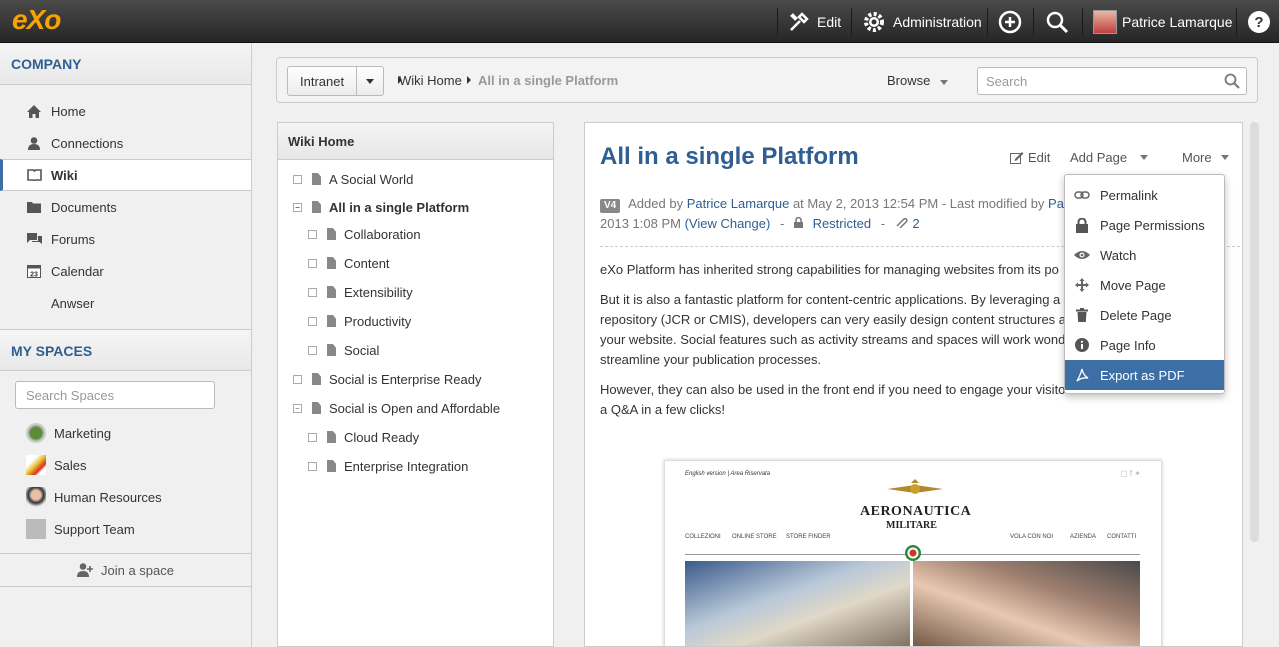 The height and width of the screenshot is (647, 1279). Describe the element at coordinates (1026, 603) in the screenshot. I see `embedded-photo-women` at that location.